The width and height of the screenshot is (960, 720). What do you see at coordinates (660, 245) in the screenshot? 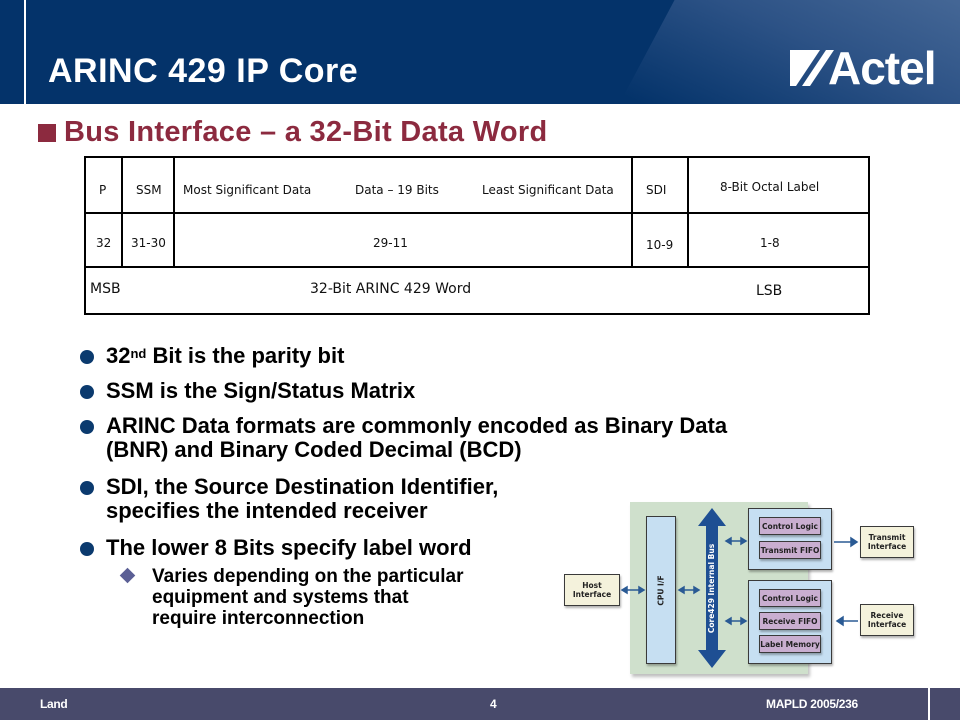
I see `cell-sdi-bits: 10-9` at bounding box center [660, 245].